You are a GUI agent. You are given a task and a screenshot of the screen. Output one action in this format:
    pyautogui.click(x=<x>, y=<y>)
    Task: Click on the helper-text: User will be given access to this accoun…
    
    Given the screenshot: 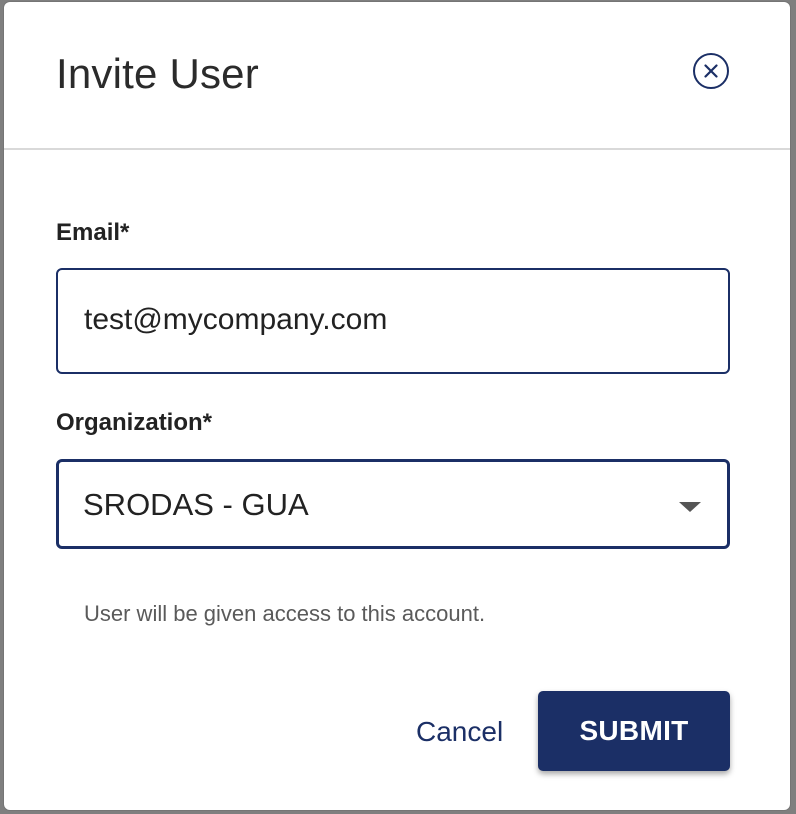 What is the action you would take?
    pyautogui.click(x=285, y=613)
    